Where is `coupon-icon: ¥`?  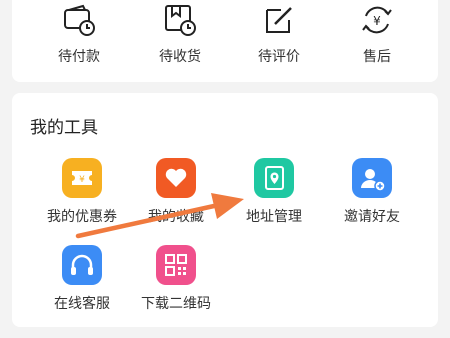 coupon-icon: ¥ is located at coordinates (82, 178).